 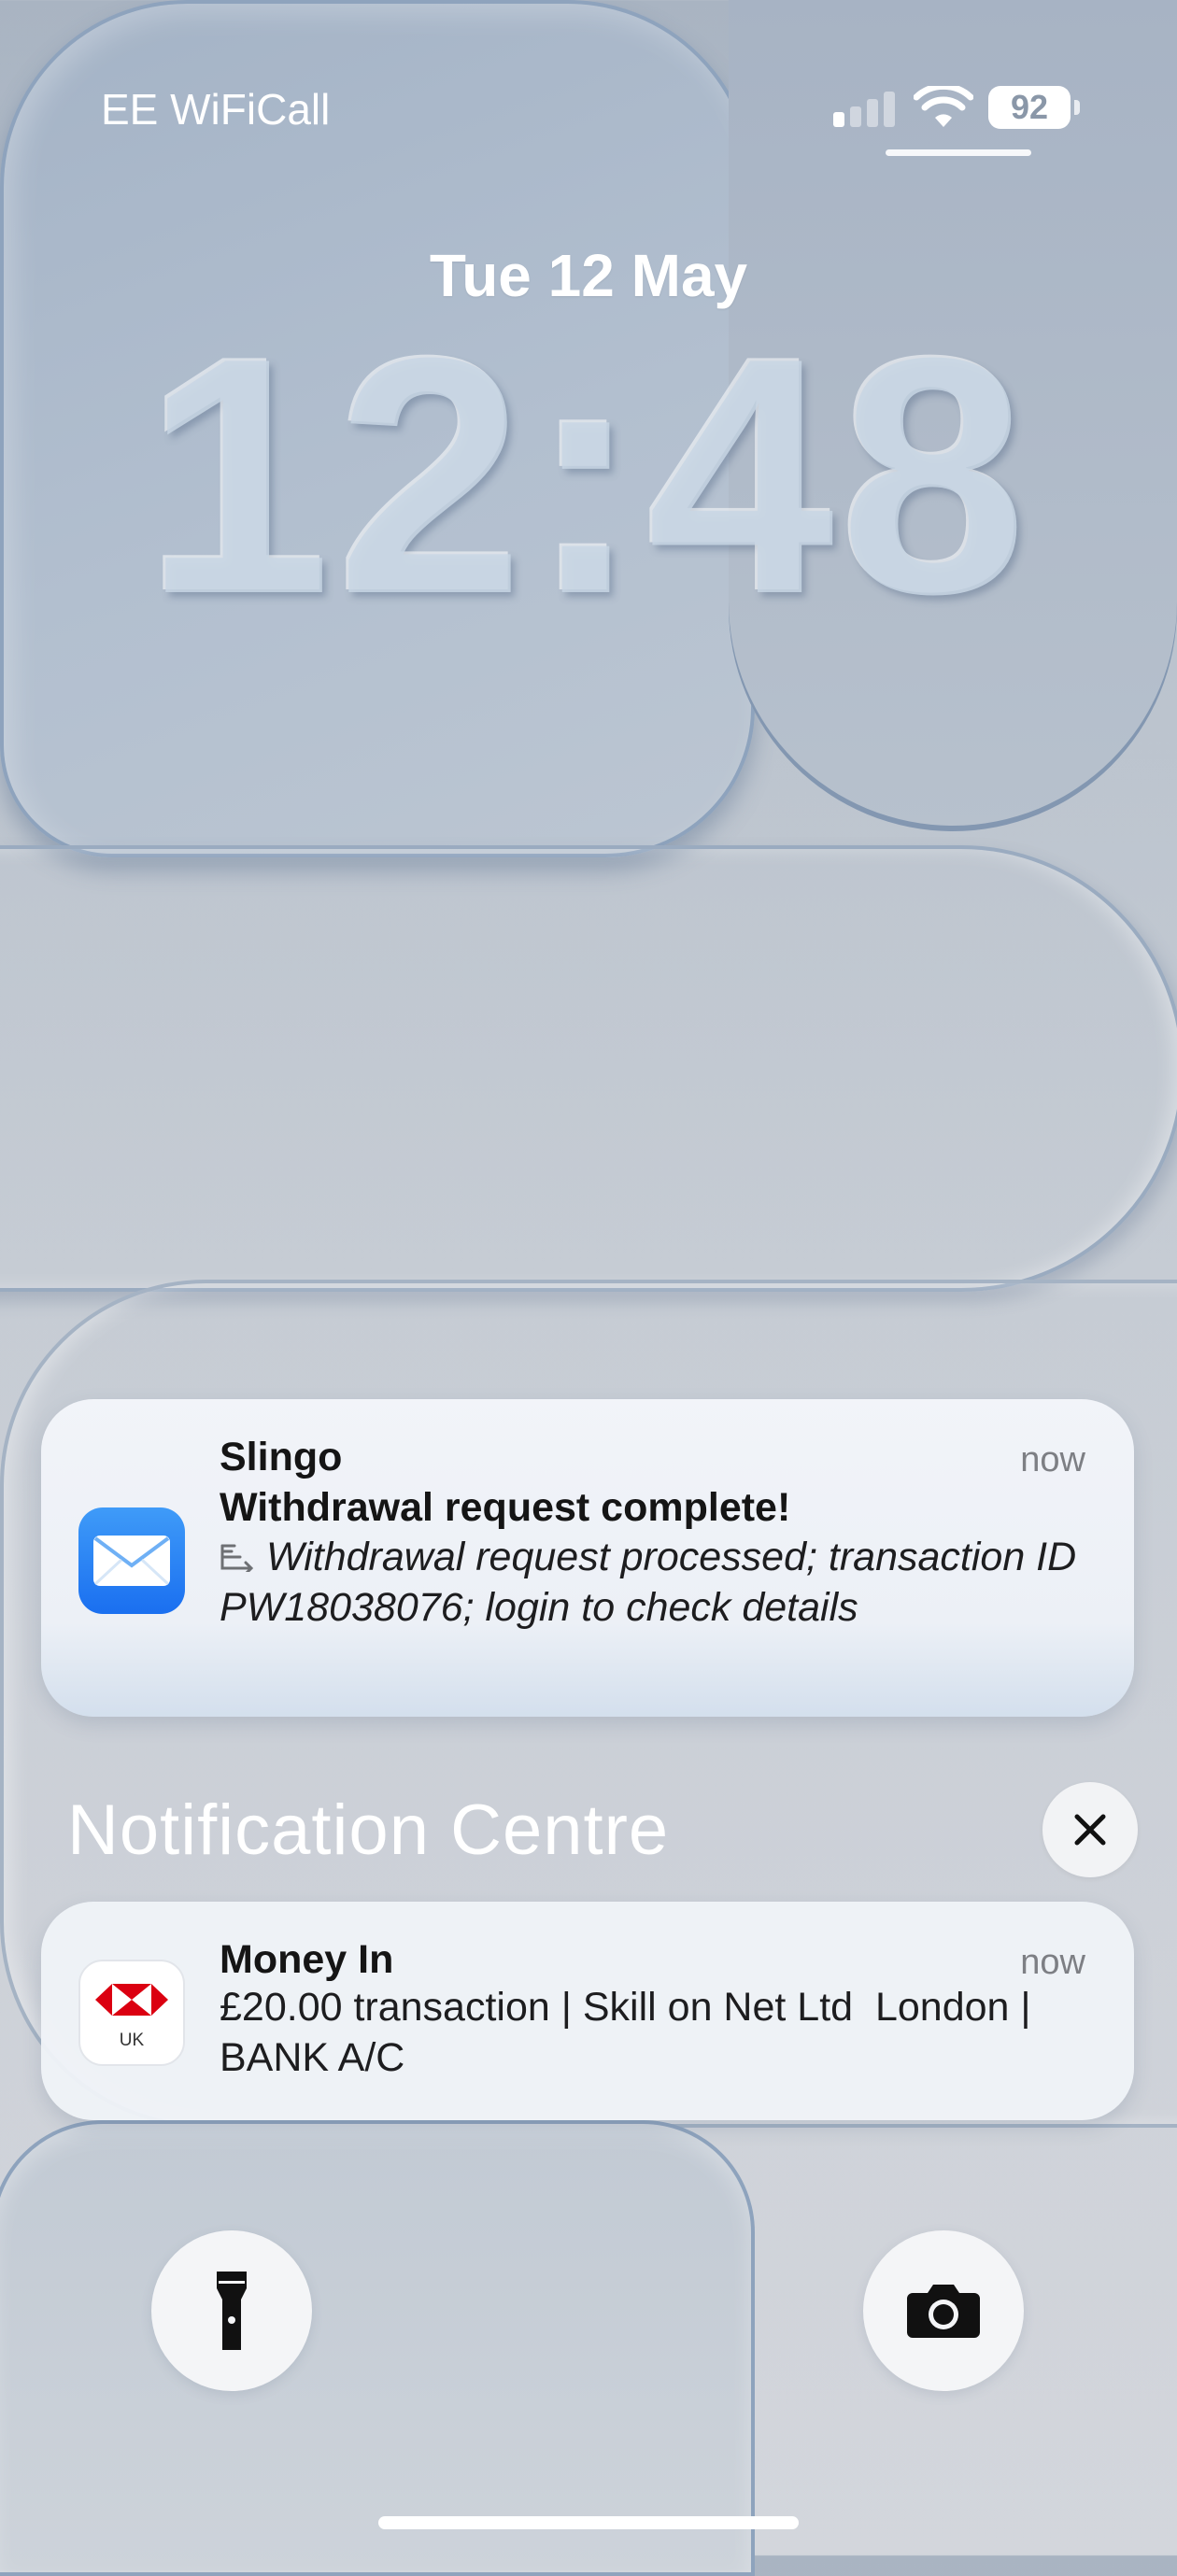 I want to click on close-icon, so click(x=1090, y=1830).